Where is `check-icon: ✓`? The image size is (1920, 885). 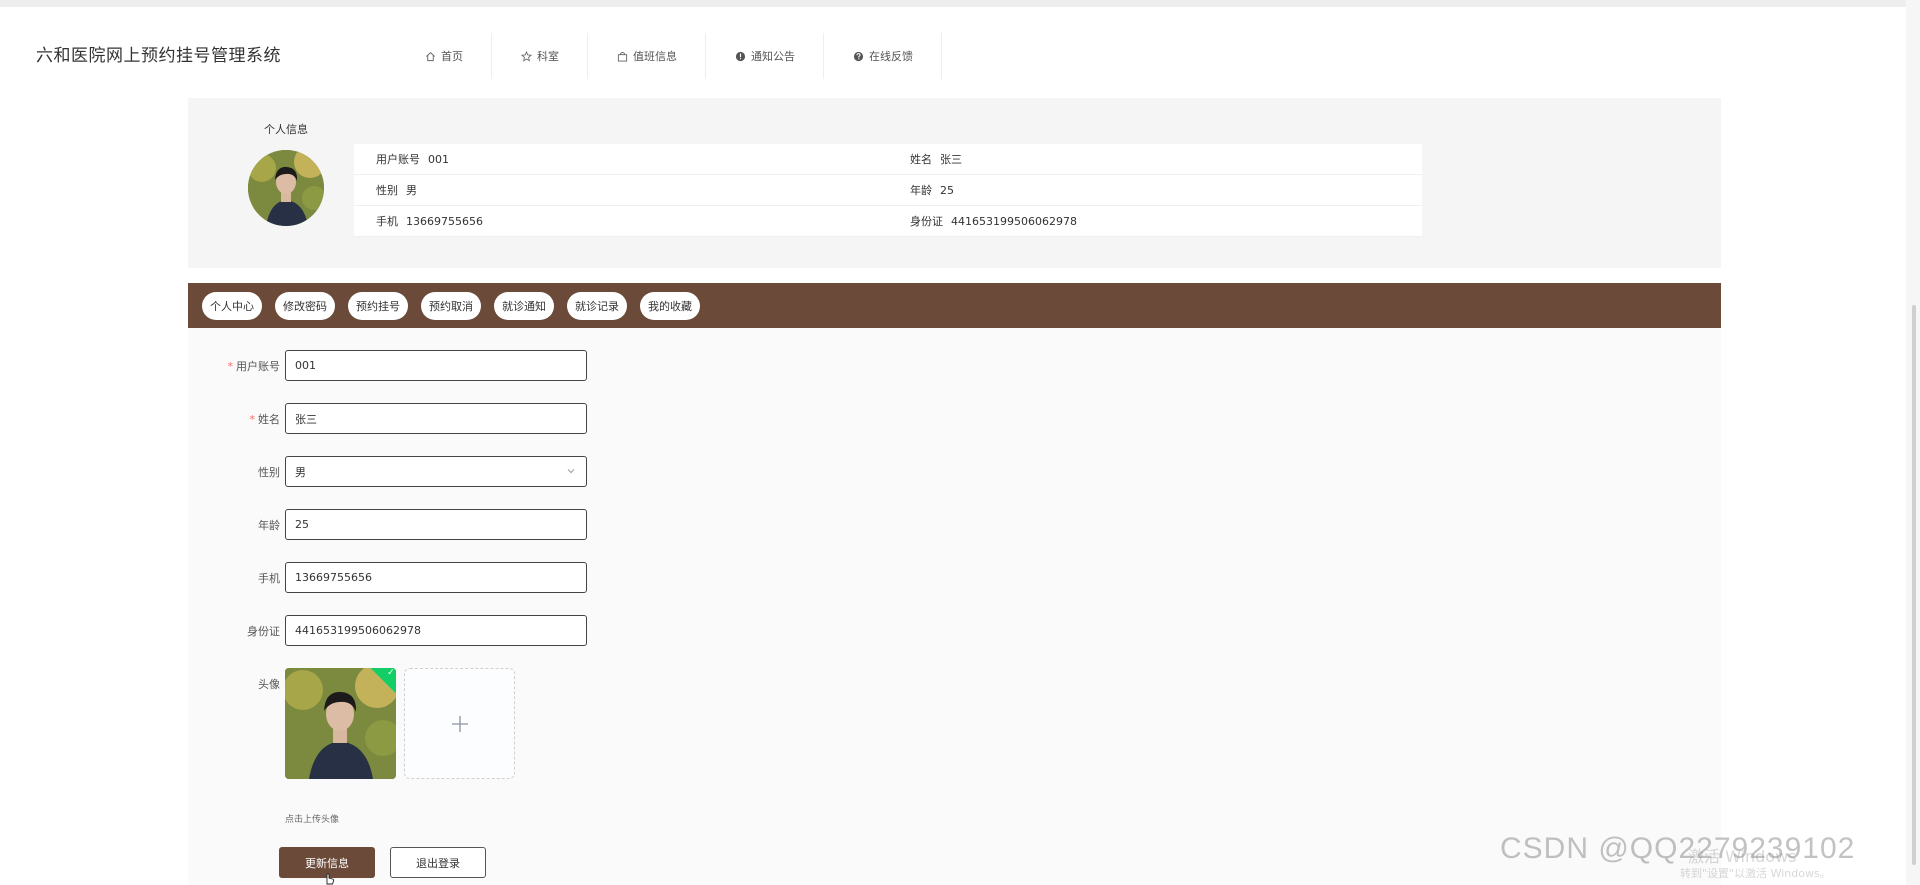 check-icon: ✓ is located at coordinates (391, 673).